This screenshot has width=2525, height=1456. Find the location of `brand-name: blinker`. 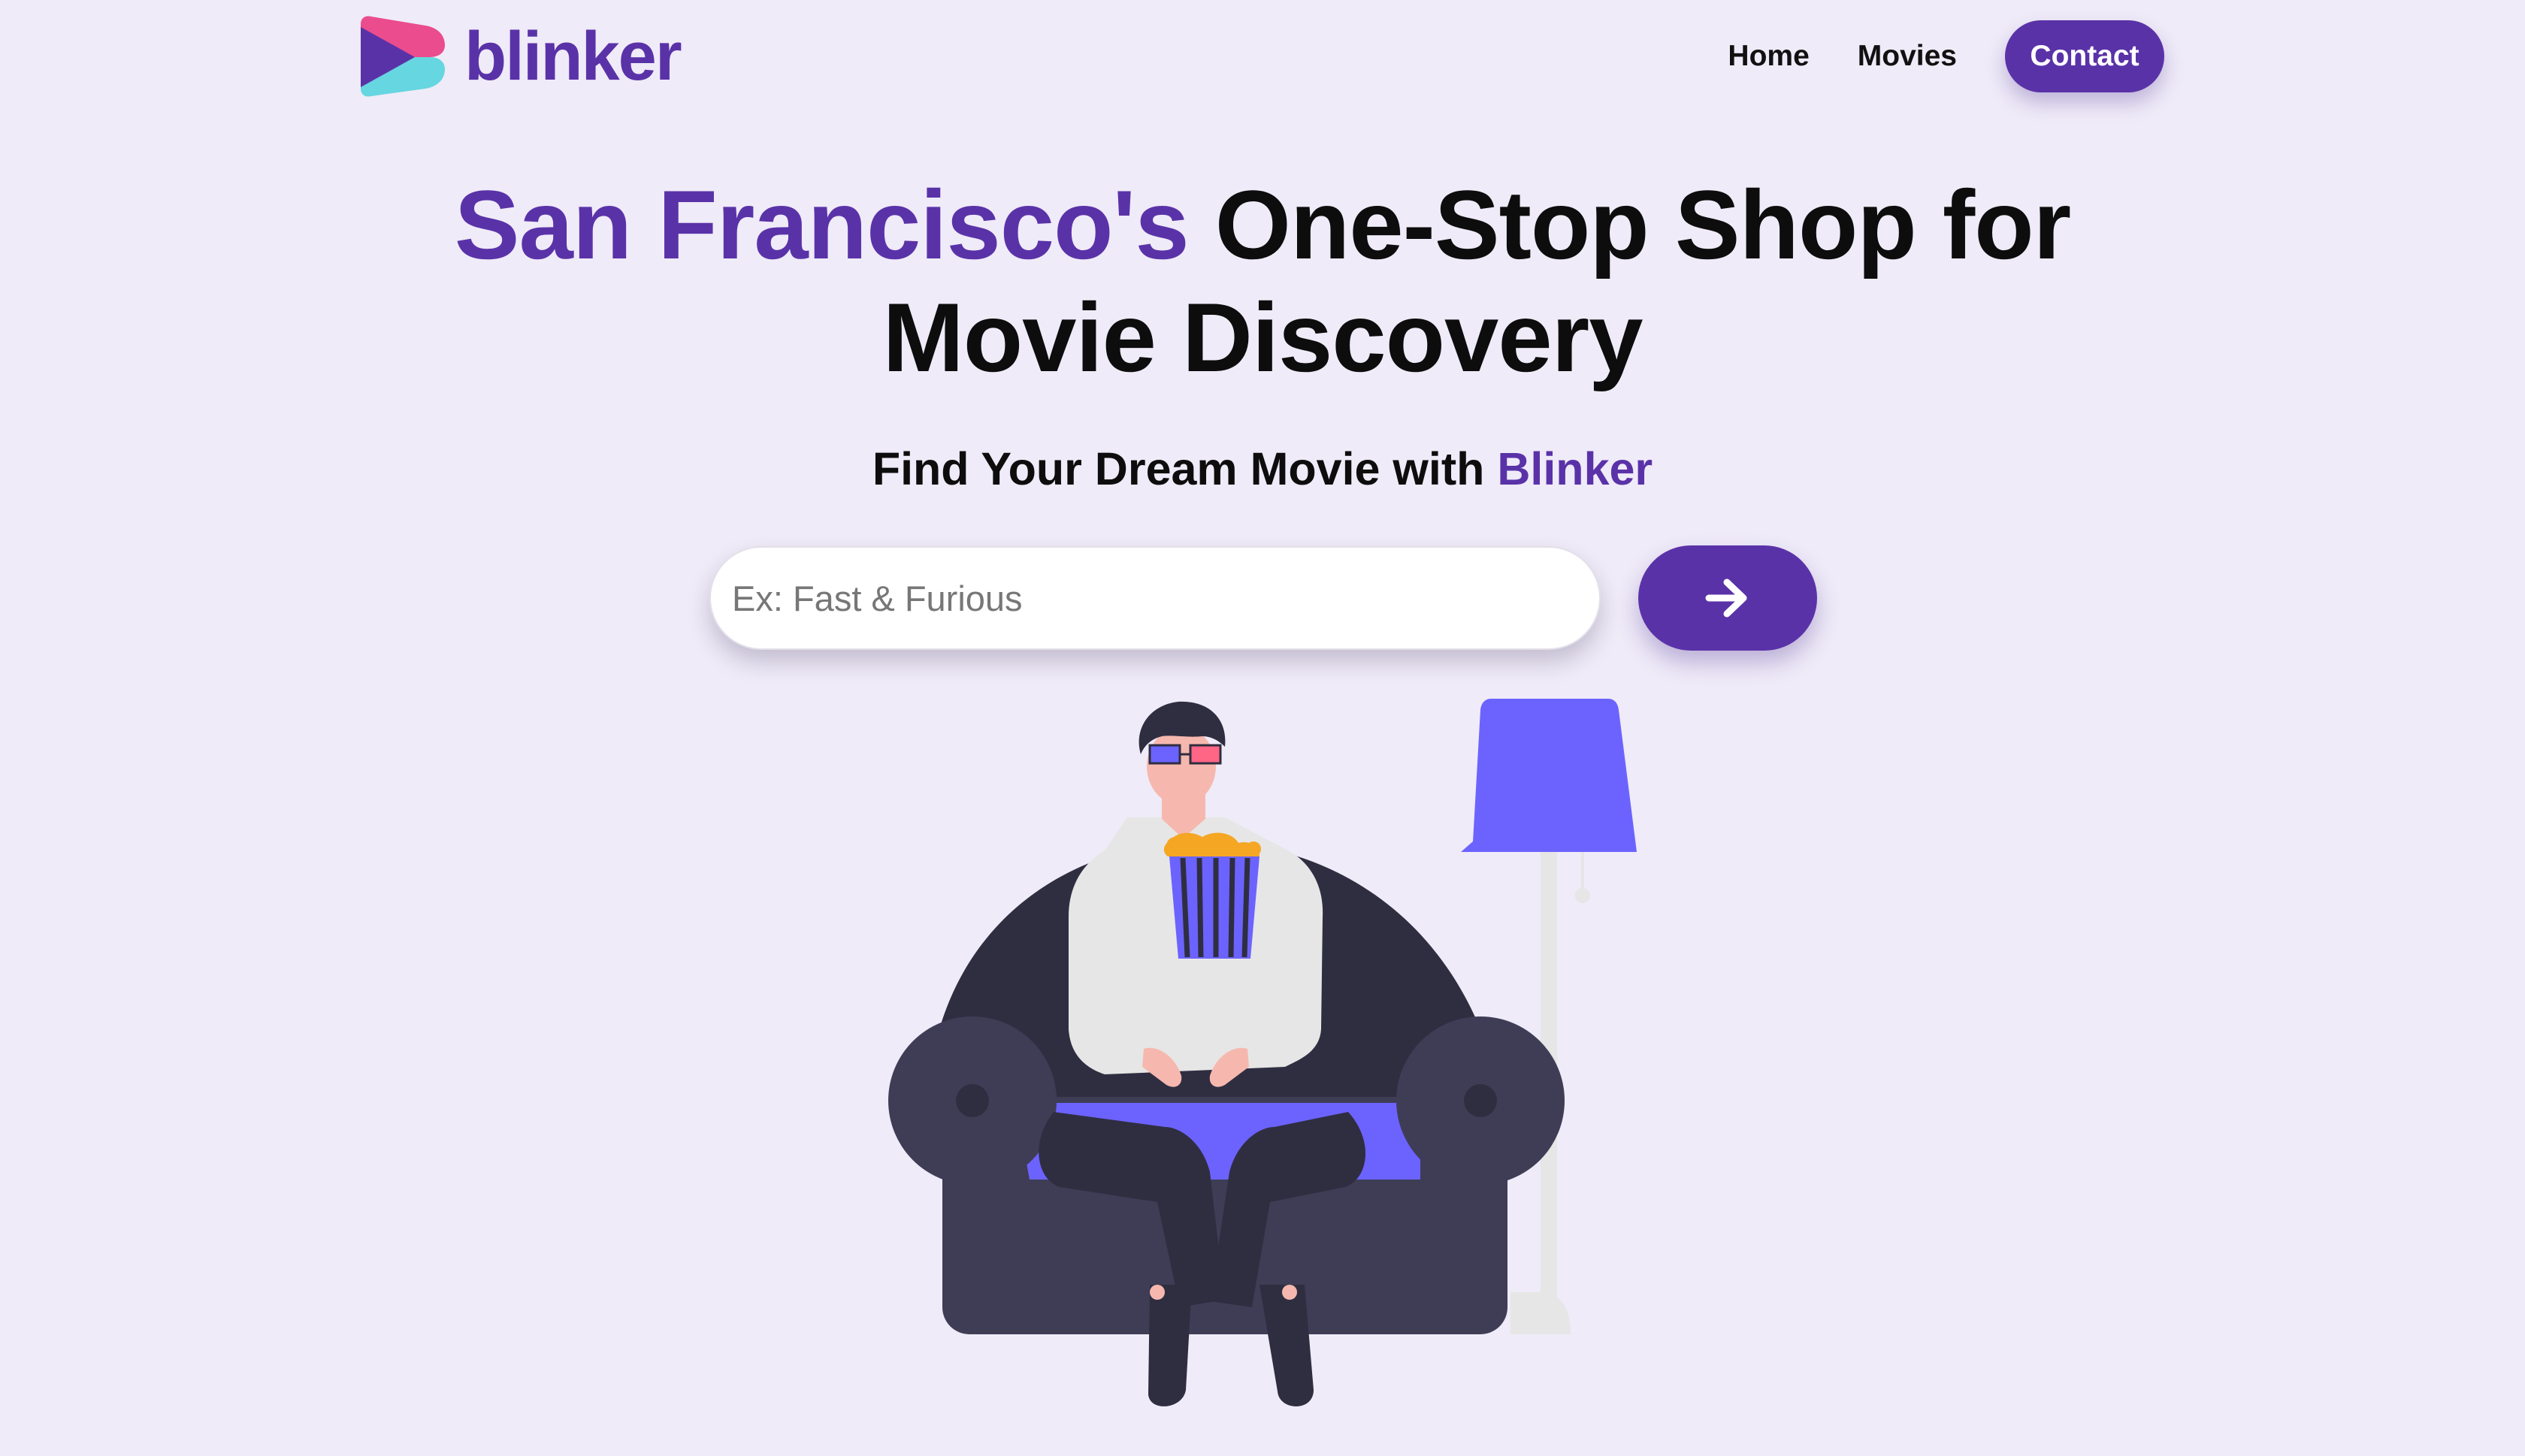

brand-name: blinker is located at coordinates (573, 56).